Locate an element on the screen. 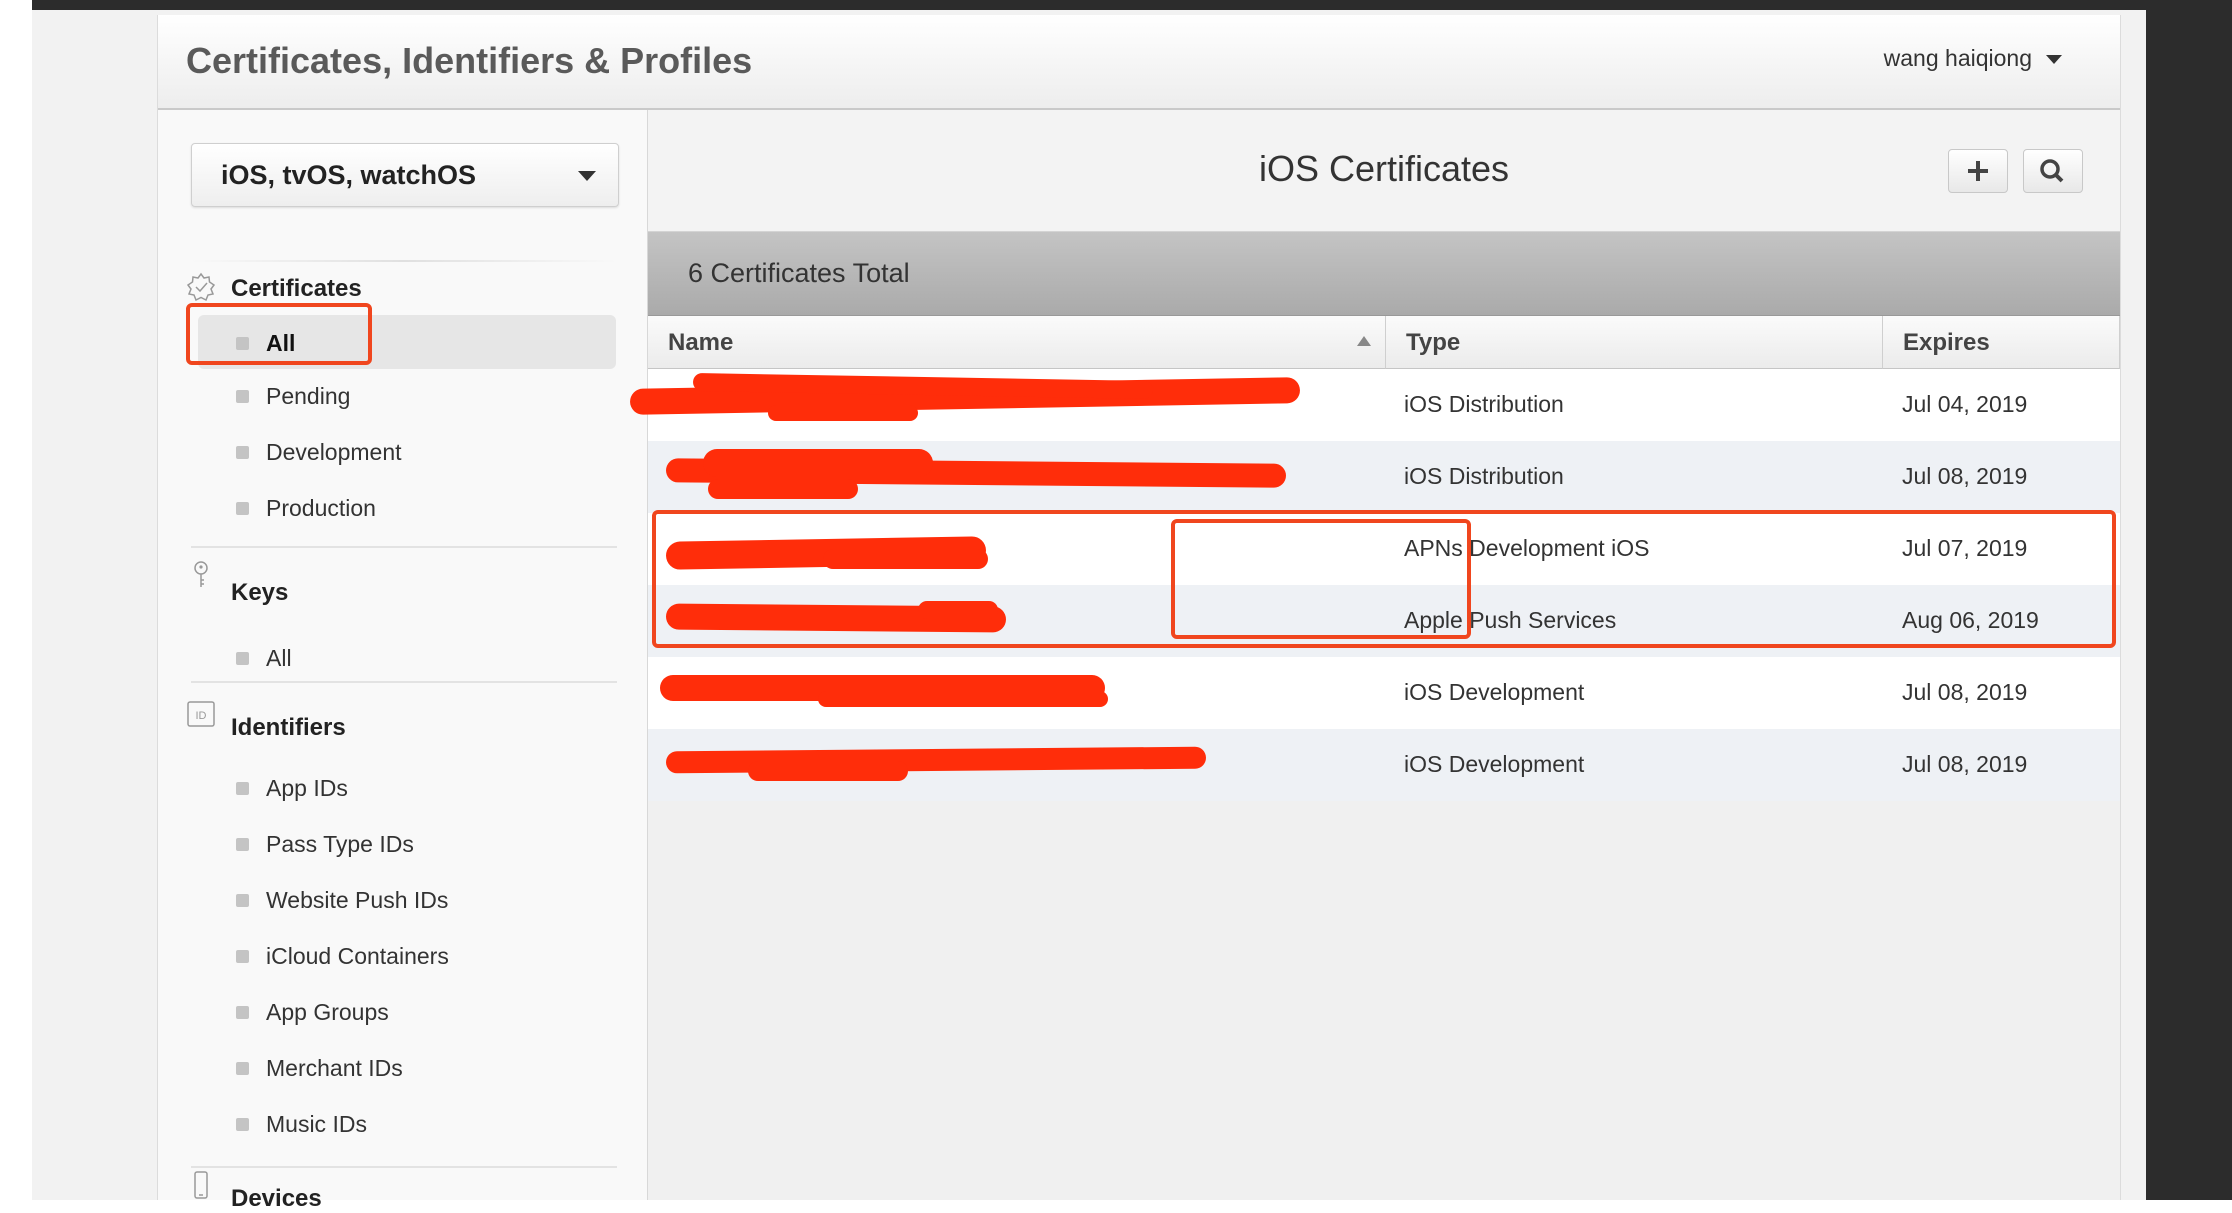 The image size is (2232, 1213). platform-select: iOS, tvOS, watchOS is located at coordinates (405, 175).